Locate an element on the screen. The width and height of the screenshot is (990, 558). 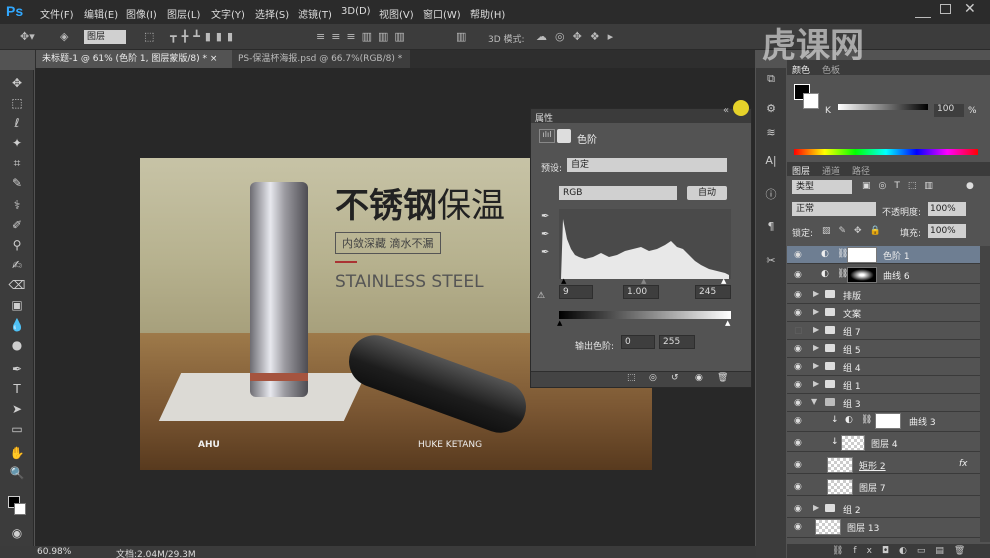
output-black-field: 0 is located at coordinates (638, 342).